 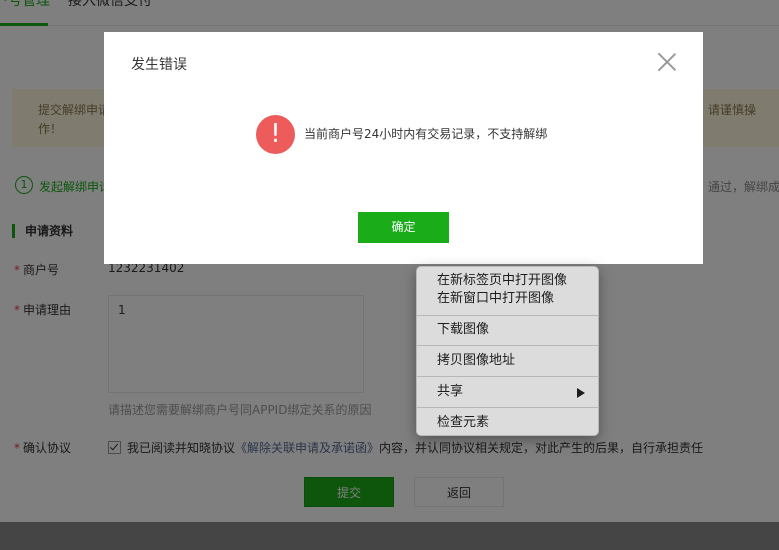 I want to click on menu-item-open-in-new-window: 在新窗口中打开图像, so click(x=495, y=298).